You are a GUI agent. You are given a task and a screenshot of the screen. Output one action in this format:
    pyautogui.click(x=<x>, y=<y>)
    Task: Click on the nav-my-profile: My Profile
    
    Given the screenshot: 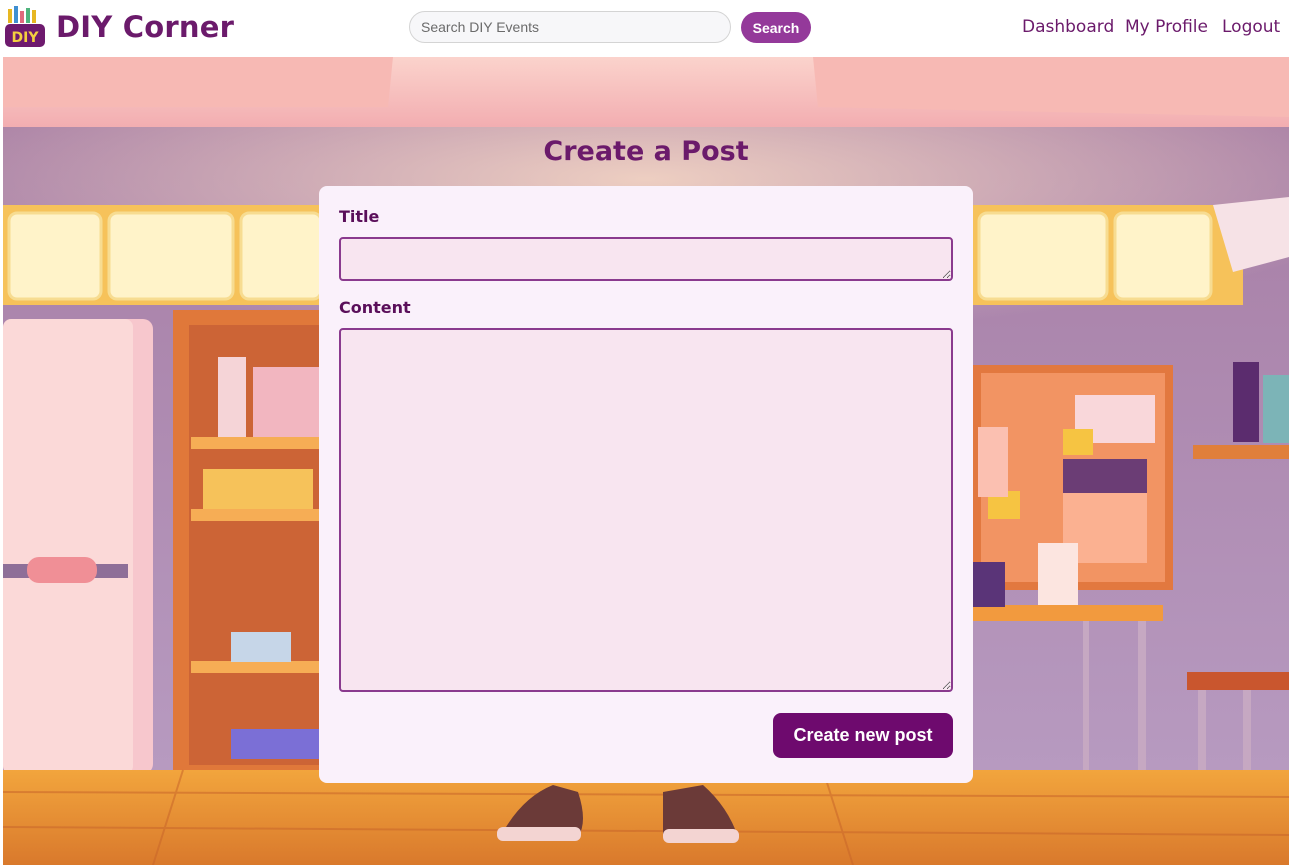 What is the action you would take?
    pyautogui.click(x=1166, y=27)
    